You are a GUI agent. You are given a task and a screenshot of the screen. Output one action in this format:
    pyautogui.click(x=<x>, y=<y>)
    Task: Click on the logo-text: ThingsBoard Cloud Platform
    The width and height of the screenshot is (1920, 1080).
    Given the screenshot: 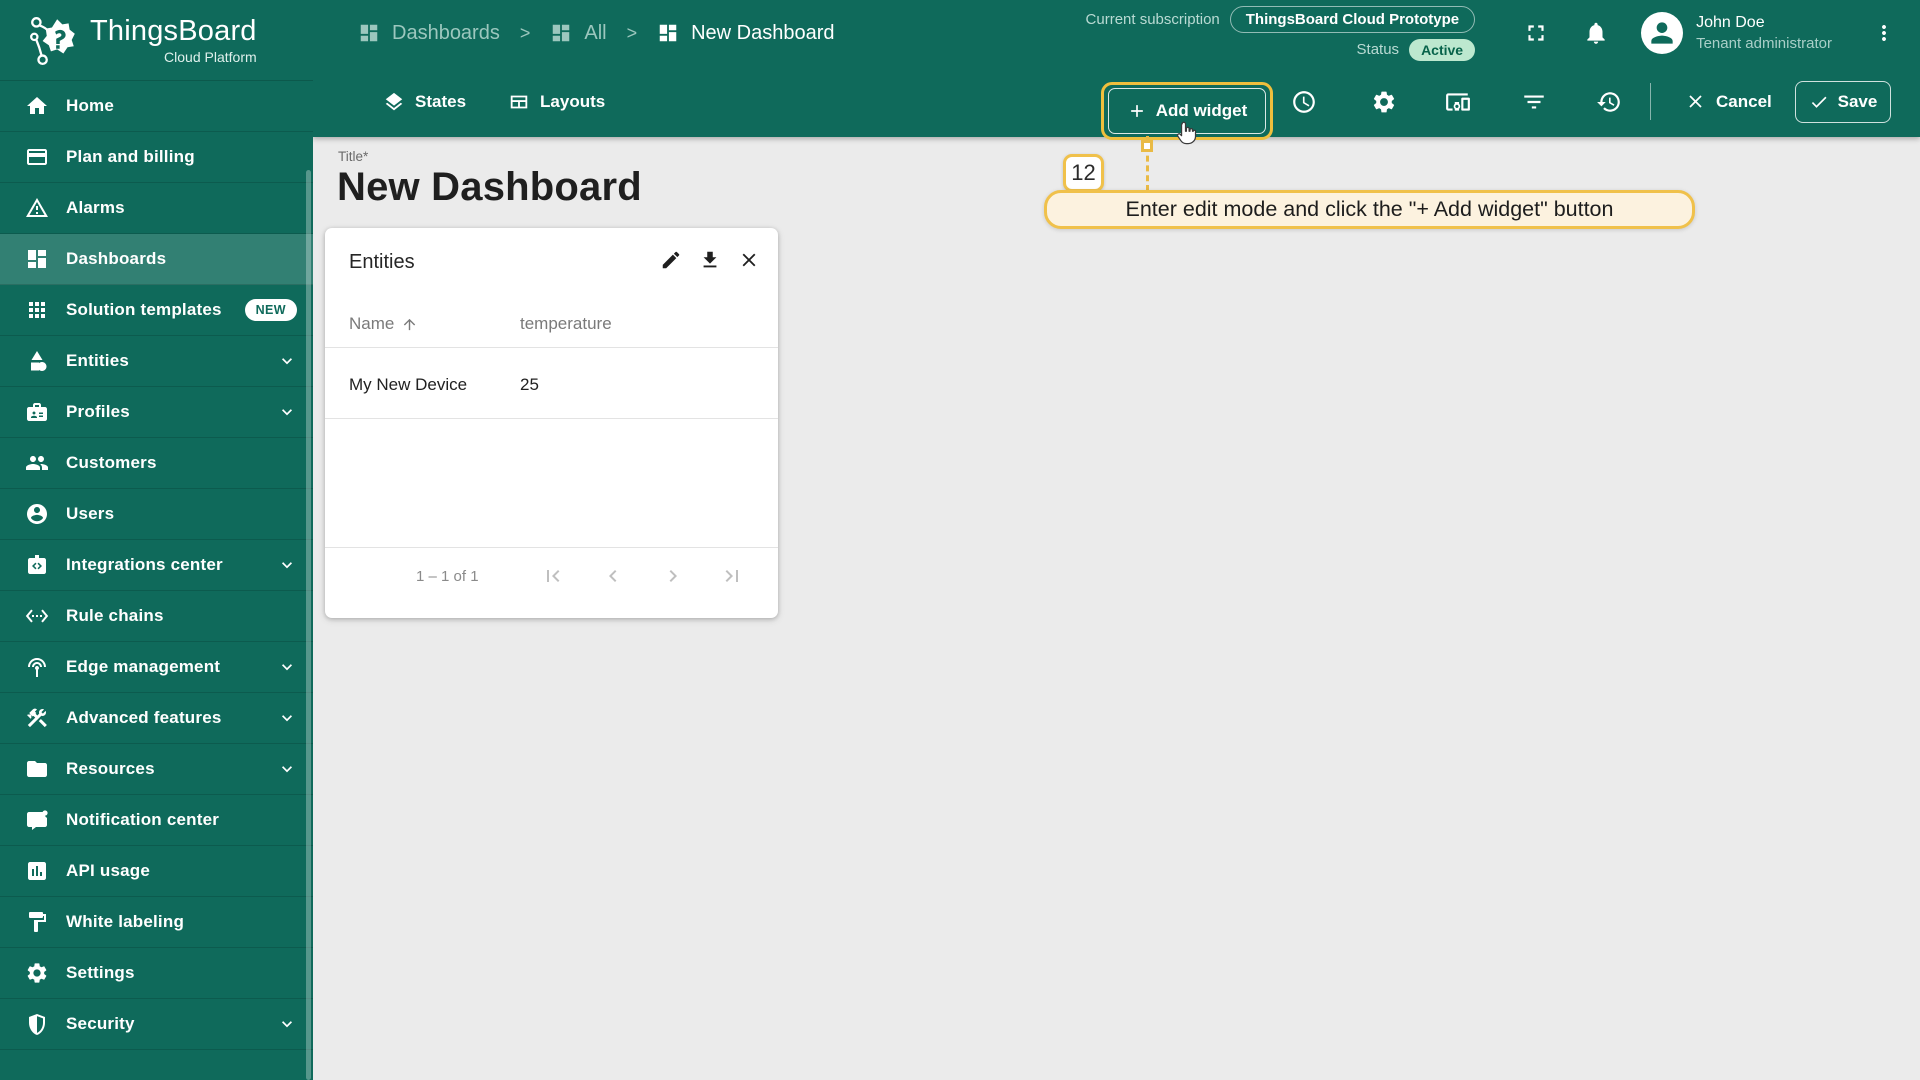 What is the action you would take?
    pyautogui.click(x=173, y=40)
    